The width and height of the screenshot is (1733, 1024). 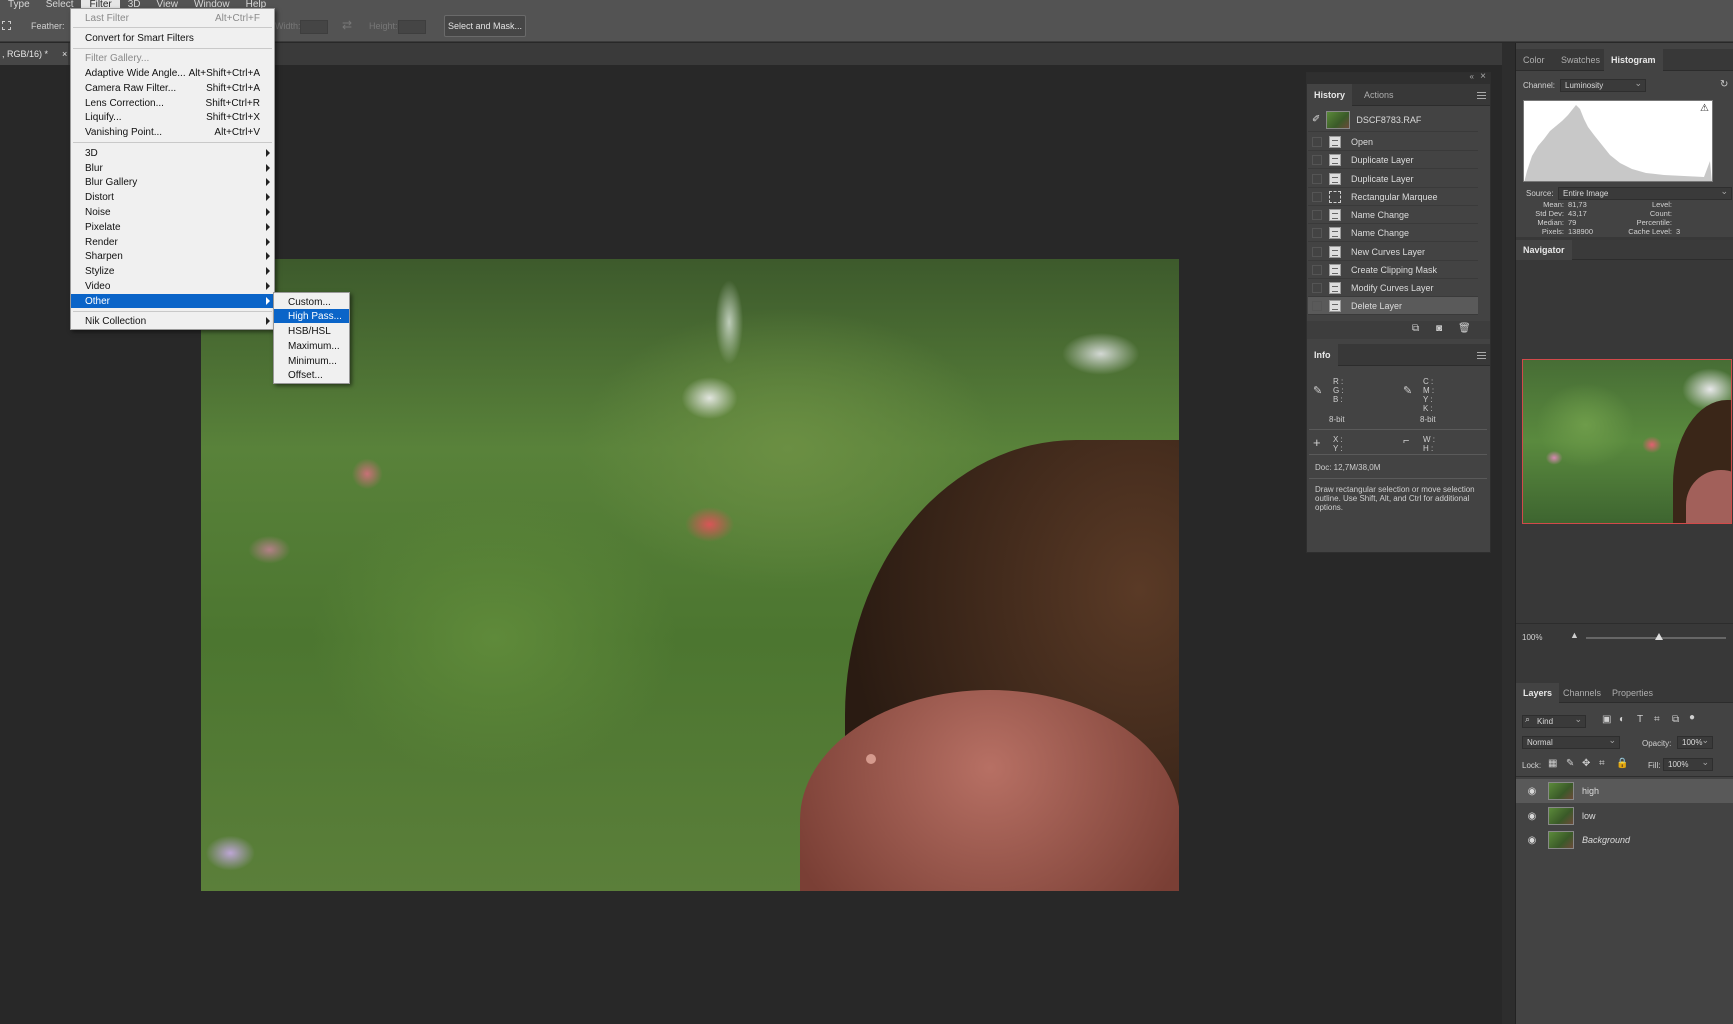 I want to click on tab-navigator: Navigator, so click(x=1544, y=250).